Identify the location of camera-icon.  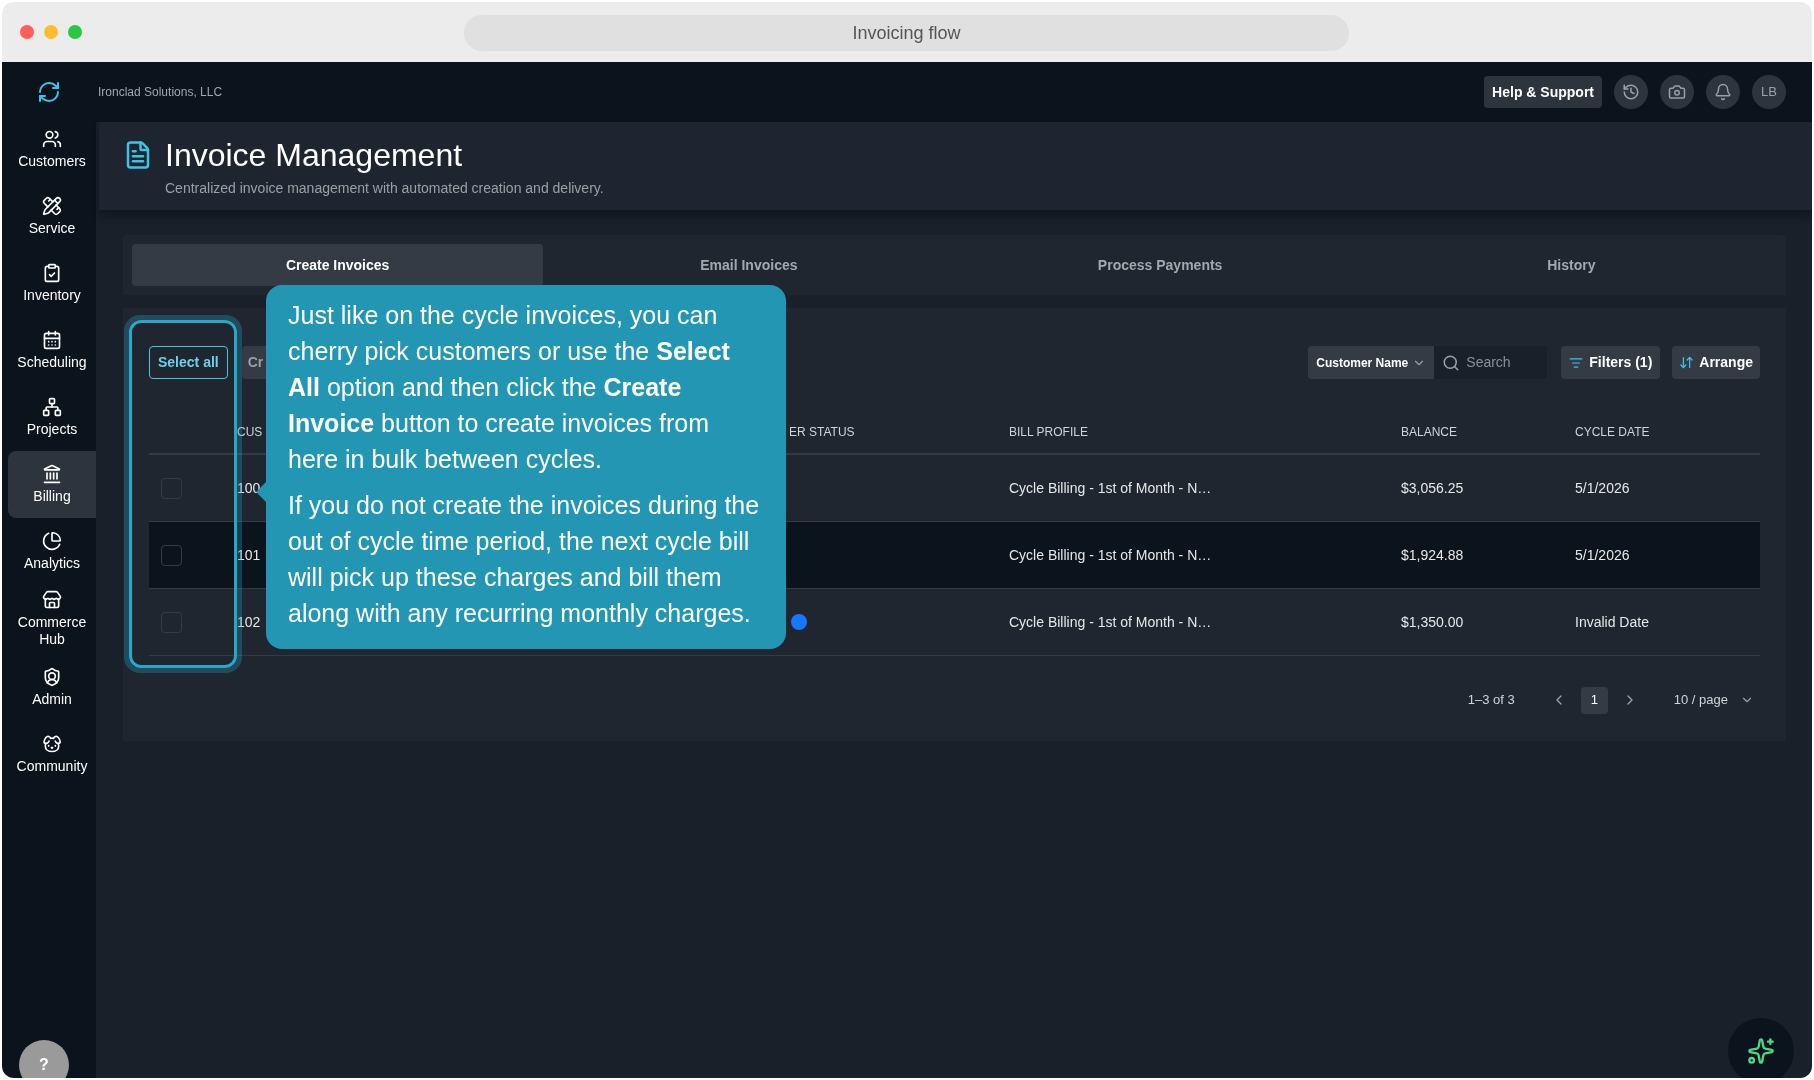
(1677, 92).